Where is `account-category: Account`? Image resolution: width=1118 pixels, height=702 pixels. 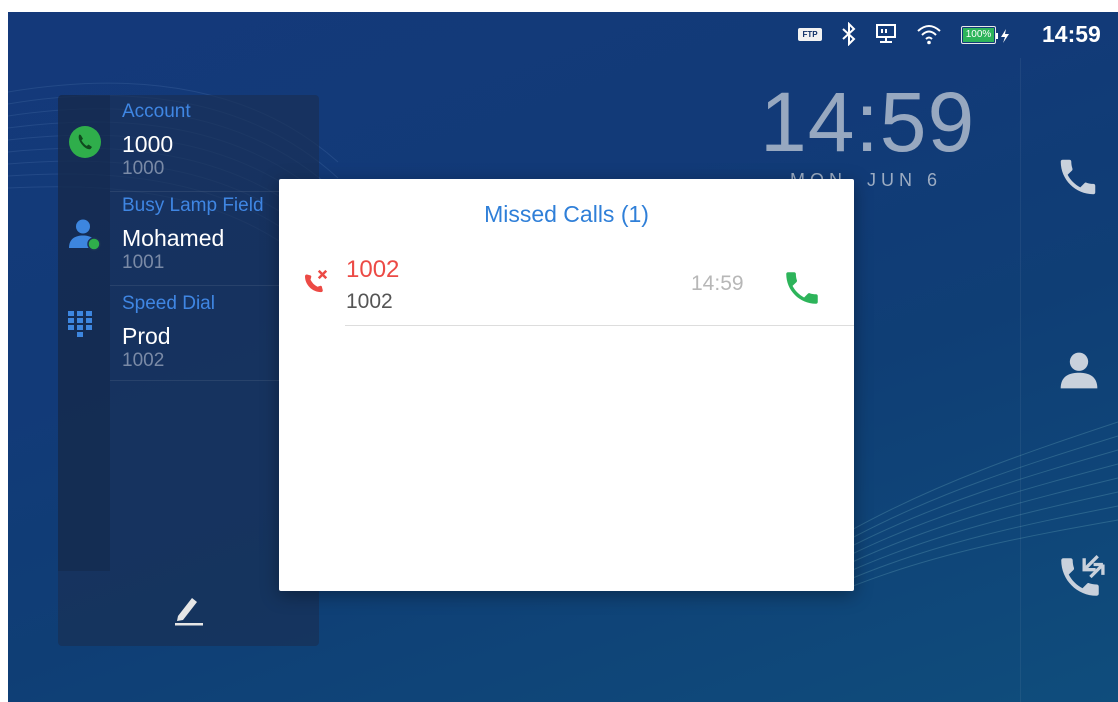
account-category: Account is located at coordinates (156, 111).